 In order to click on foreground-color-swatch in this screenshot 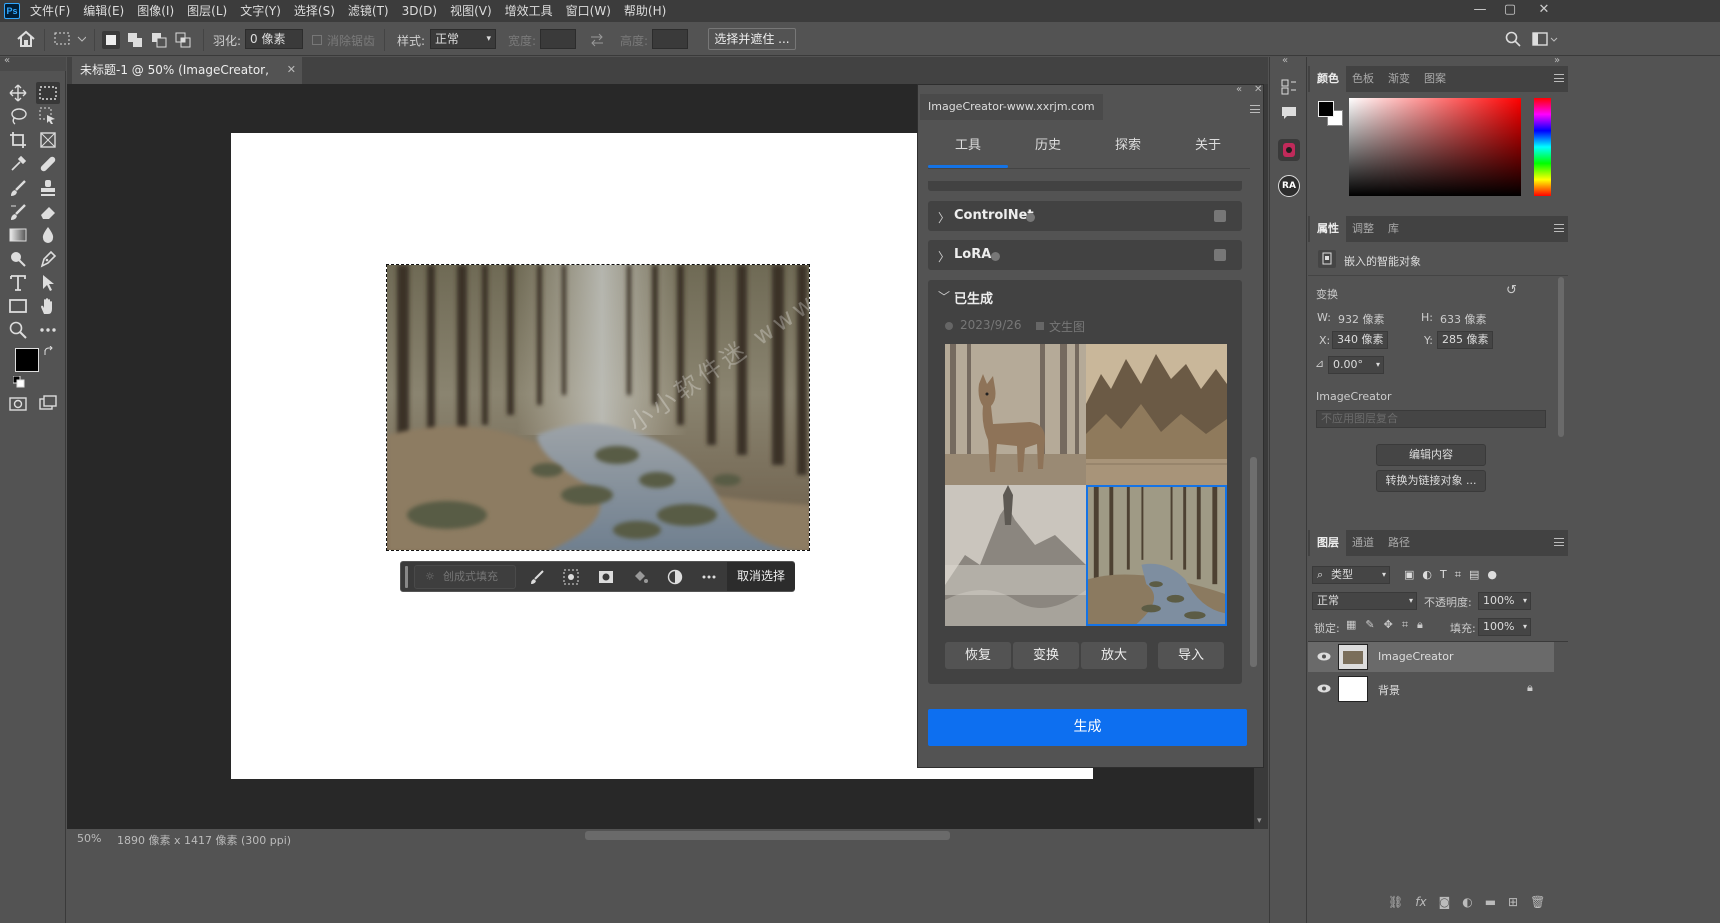, I will do `click(27, 360)`.